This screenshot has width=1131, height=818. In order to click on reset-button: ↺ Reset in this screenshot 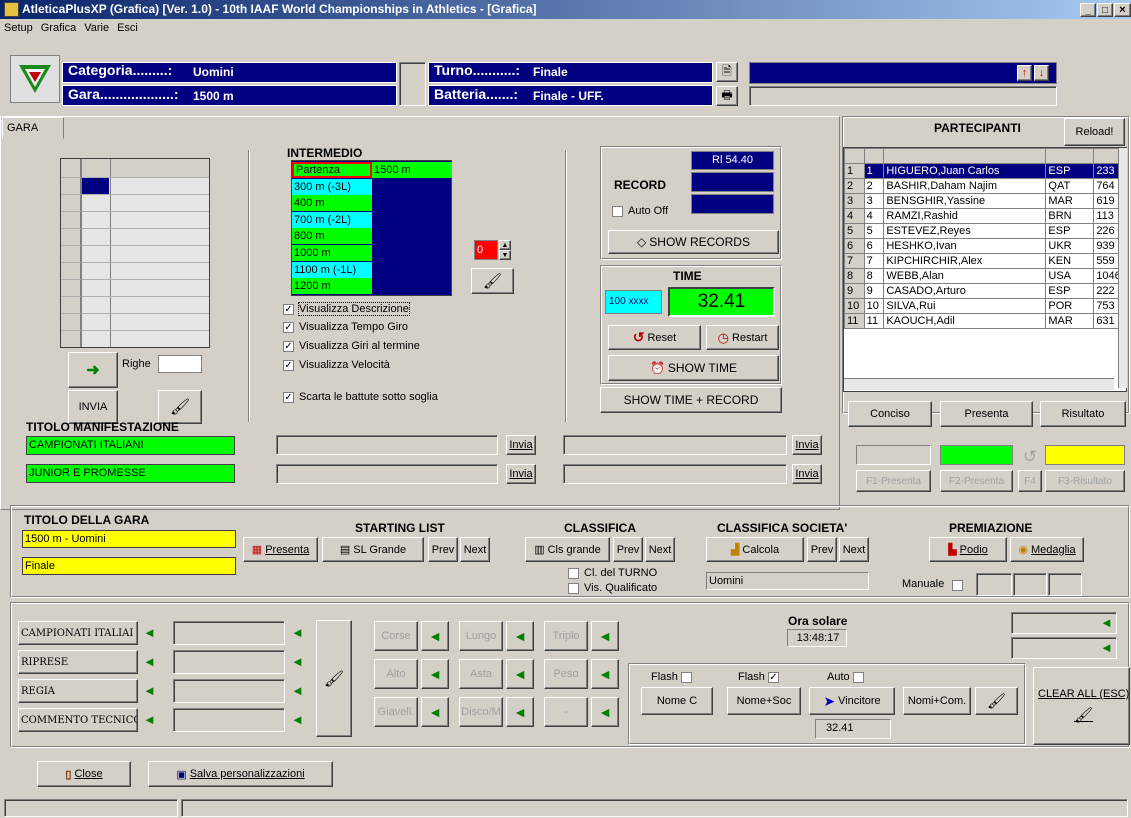, I will do `click(654, 337)`.